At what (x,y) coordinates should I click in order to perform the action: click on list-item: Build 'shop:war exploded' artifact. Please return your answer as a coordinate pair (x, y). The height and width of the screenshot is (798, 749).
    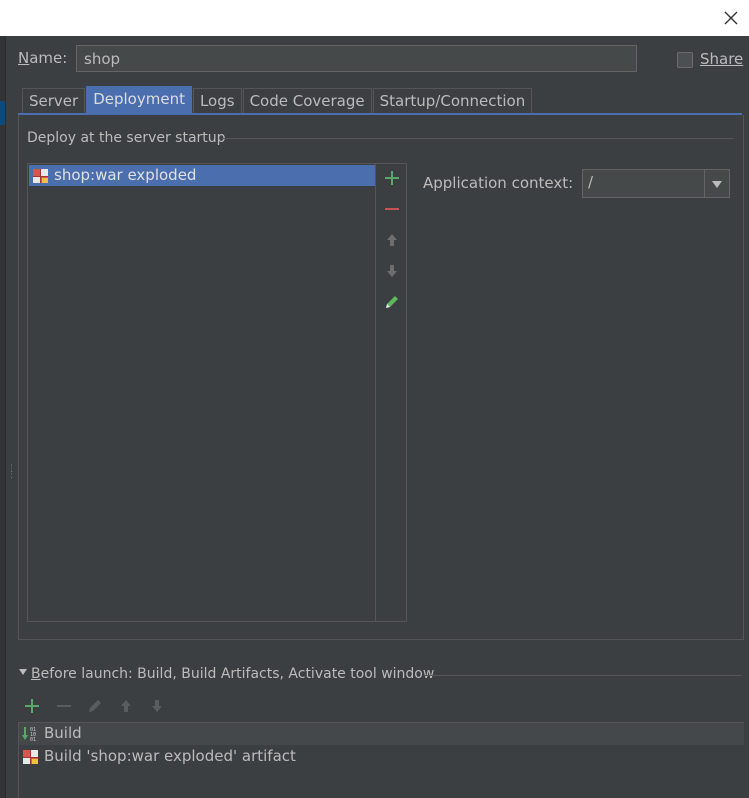
    Looking at the image, I should click on (381, 757).